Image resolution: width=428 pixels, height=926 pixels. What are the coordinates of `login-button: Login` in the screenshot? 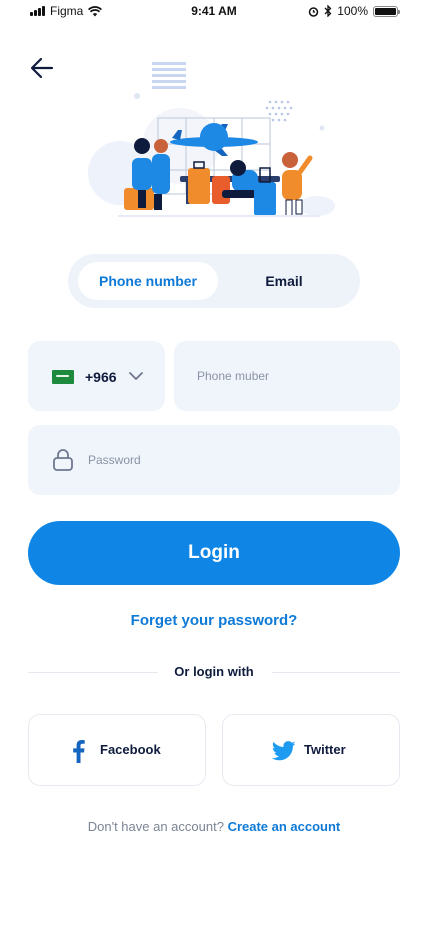 It's located at (214, 553).